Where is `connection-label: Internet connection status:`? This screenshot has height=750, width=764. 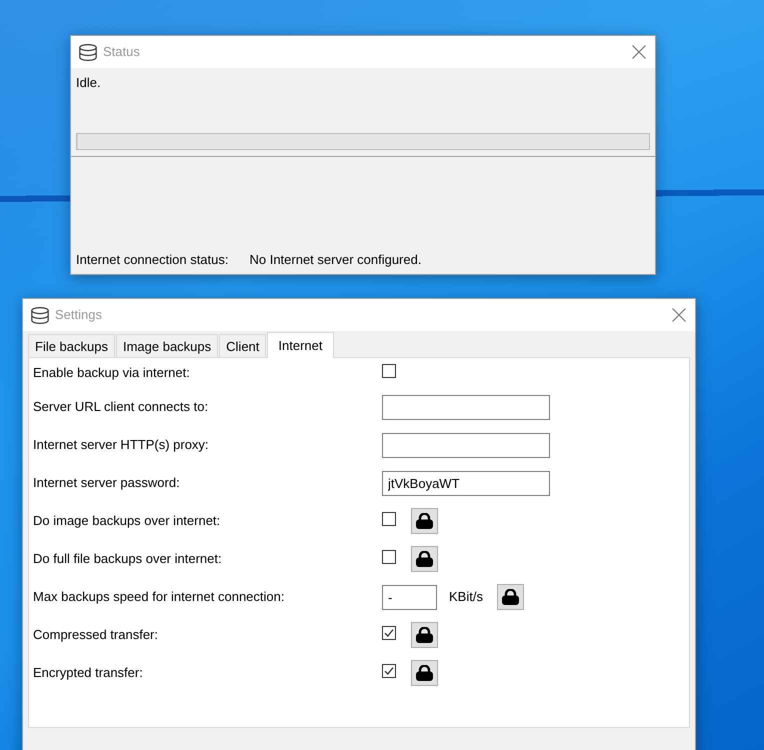
connection-label: Internet connection status: is located at coordinates (152, 260).